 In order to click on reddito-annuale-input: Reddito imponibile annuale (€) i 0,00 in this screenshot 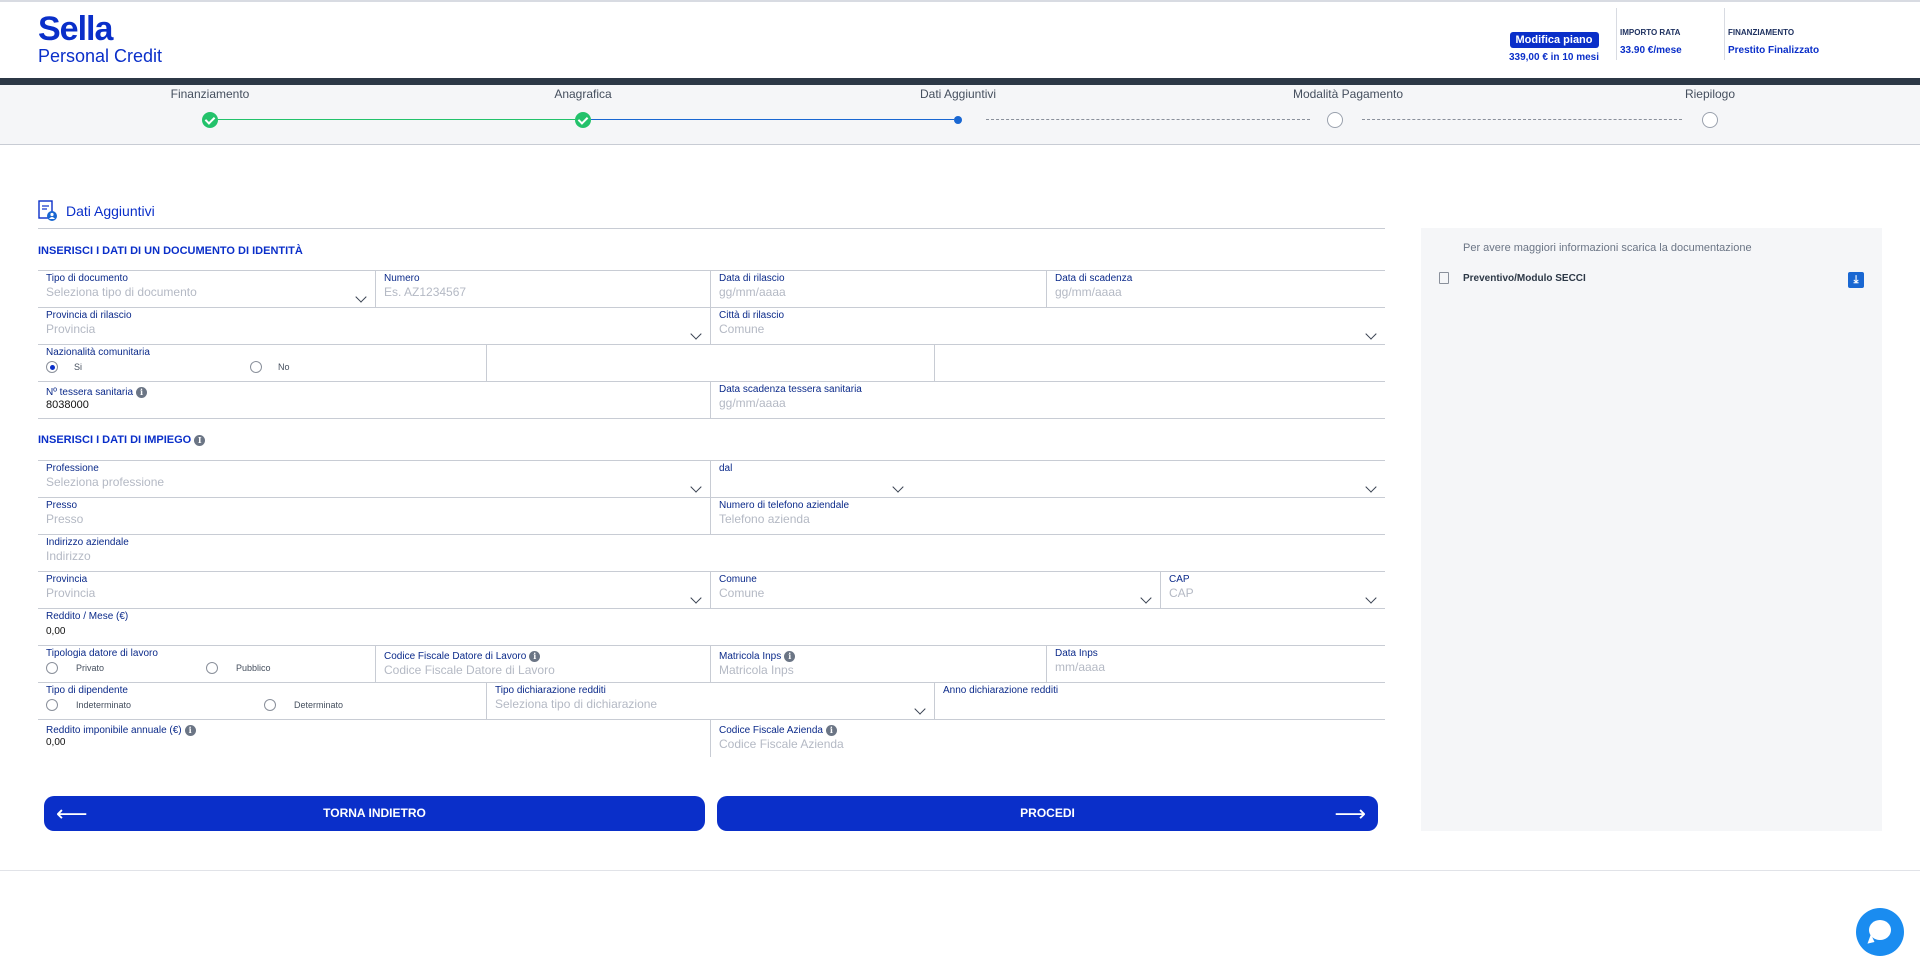, I will do `click(374, 738)`.